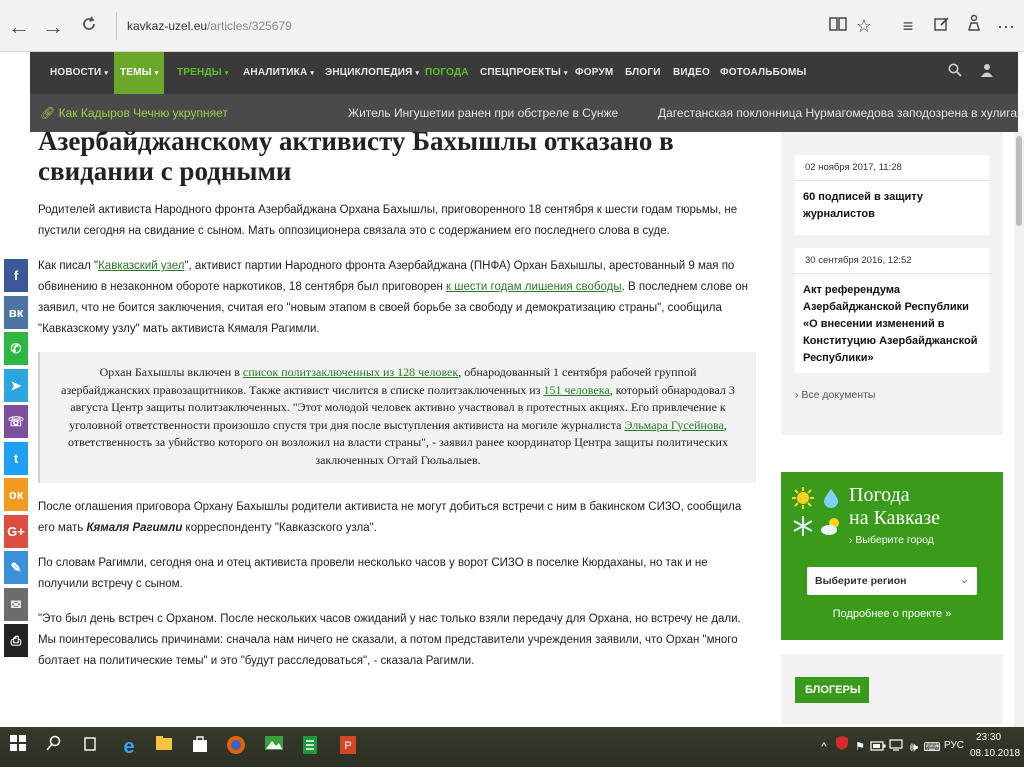 This screenshot has width=1024, height=767. I want to click on all-documents-link: › Все документы, so click(835, 395).